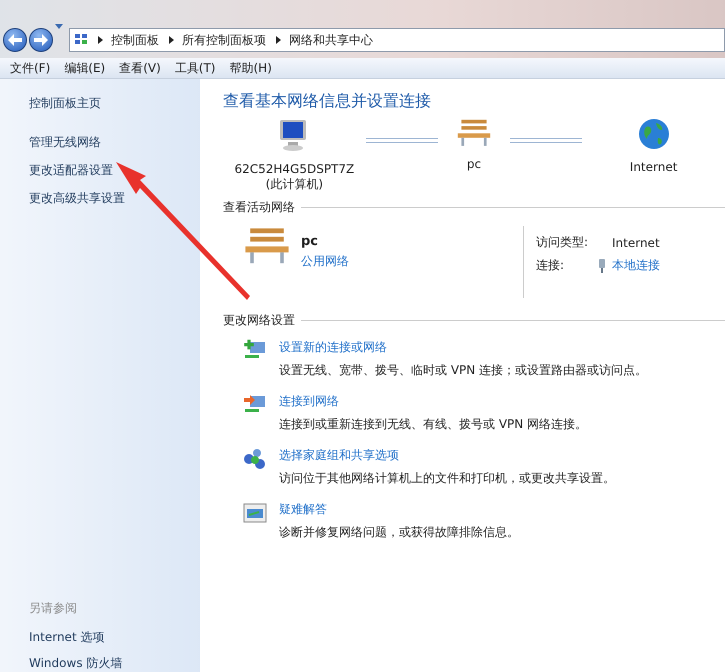 The width and height of the screenshot is (725, 672). What do you see at coordinates (114, 637) in the screenshot?
I see `see-also-link: Internet 选项` at bounding box center [114, 637].